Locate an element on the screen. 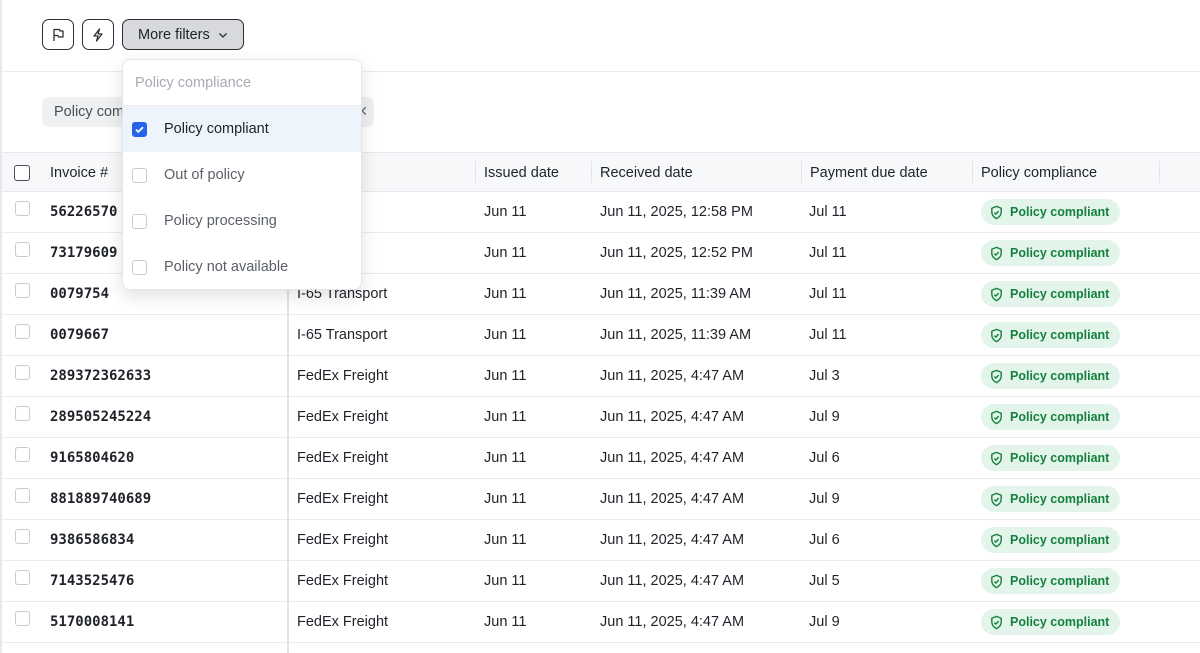  received-date: Jun 11, 2025, 12:52 PM is located at coordinates (676, 253).